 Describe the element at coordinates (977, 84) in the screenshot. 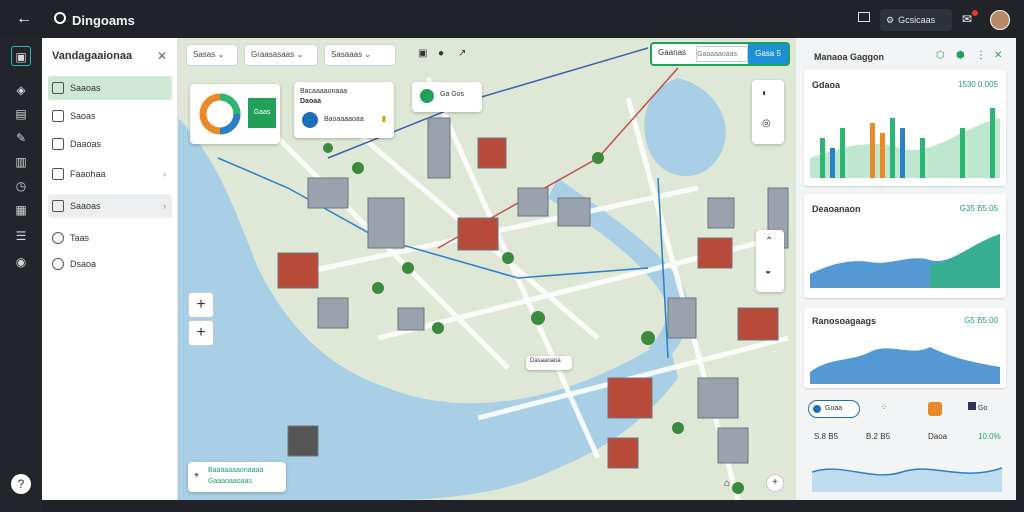

I see `metric-value-1: 1530 0.005` at that location.